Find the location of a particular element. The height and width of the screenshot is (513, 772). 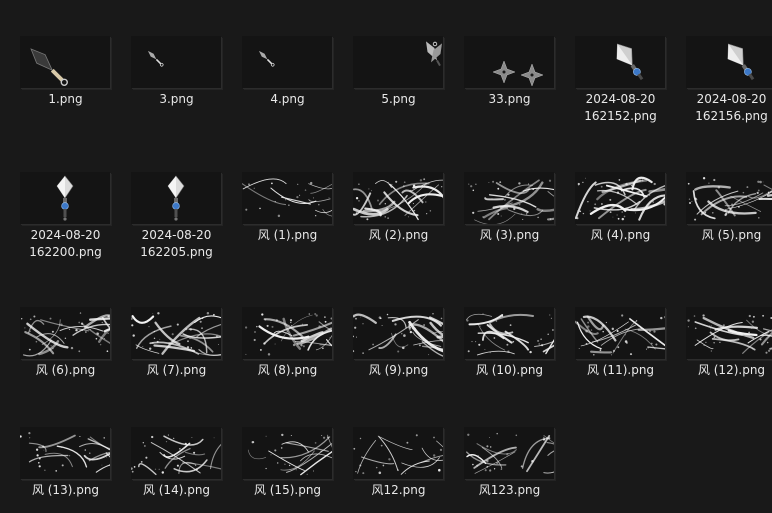

kunai-icon is located at coordinates (65, 62).